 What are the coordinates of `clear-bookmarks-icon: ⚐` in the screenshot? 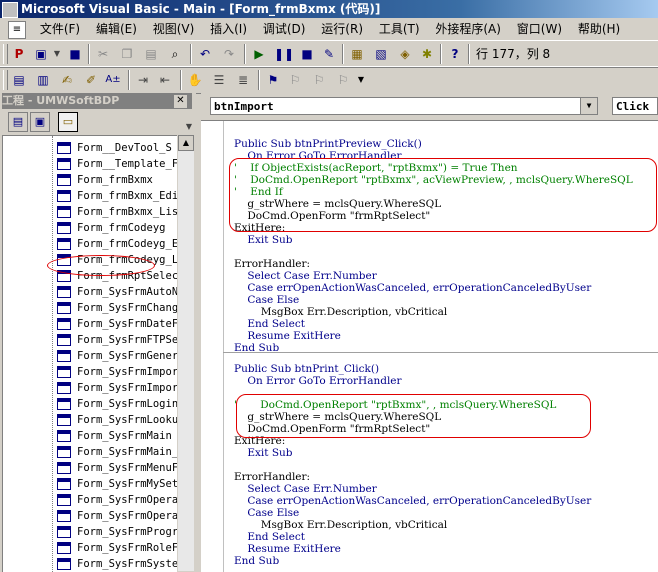 It's located at (343, 80).